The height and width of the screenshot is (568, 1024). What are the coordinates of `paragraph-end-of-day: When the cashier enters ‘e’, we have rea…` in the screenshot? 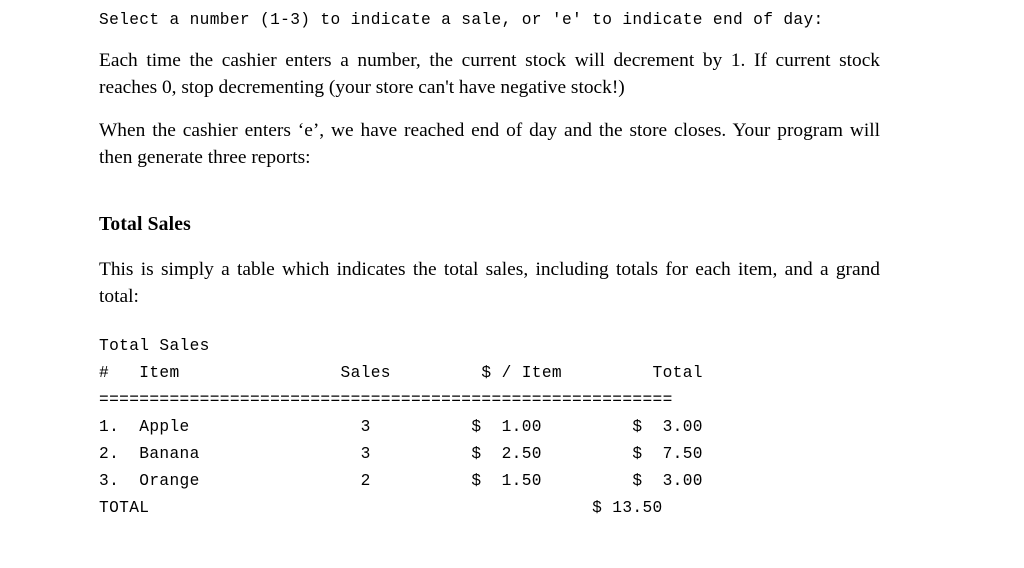 It's located at (489, 144).